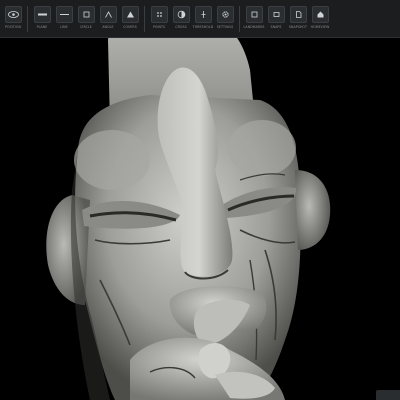 This screenshot has width=400, height=400. I want to click on tool-line: LINE, so click(64, 19).